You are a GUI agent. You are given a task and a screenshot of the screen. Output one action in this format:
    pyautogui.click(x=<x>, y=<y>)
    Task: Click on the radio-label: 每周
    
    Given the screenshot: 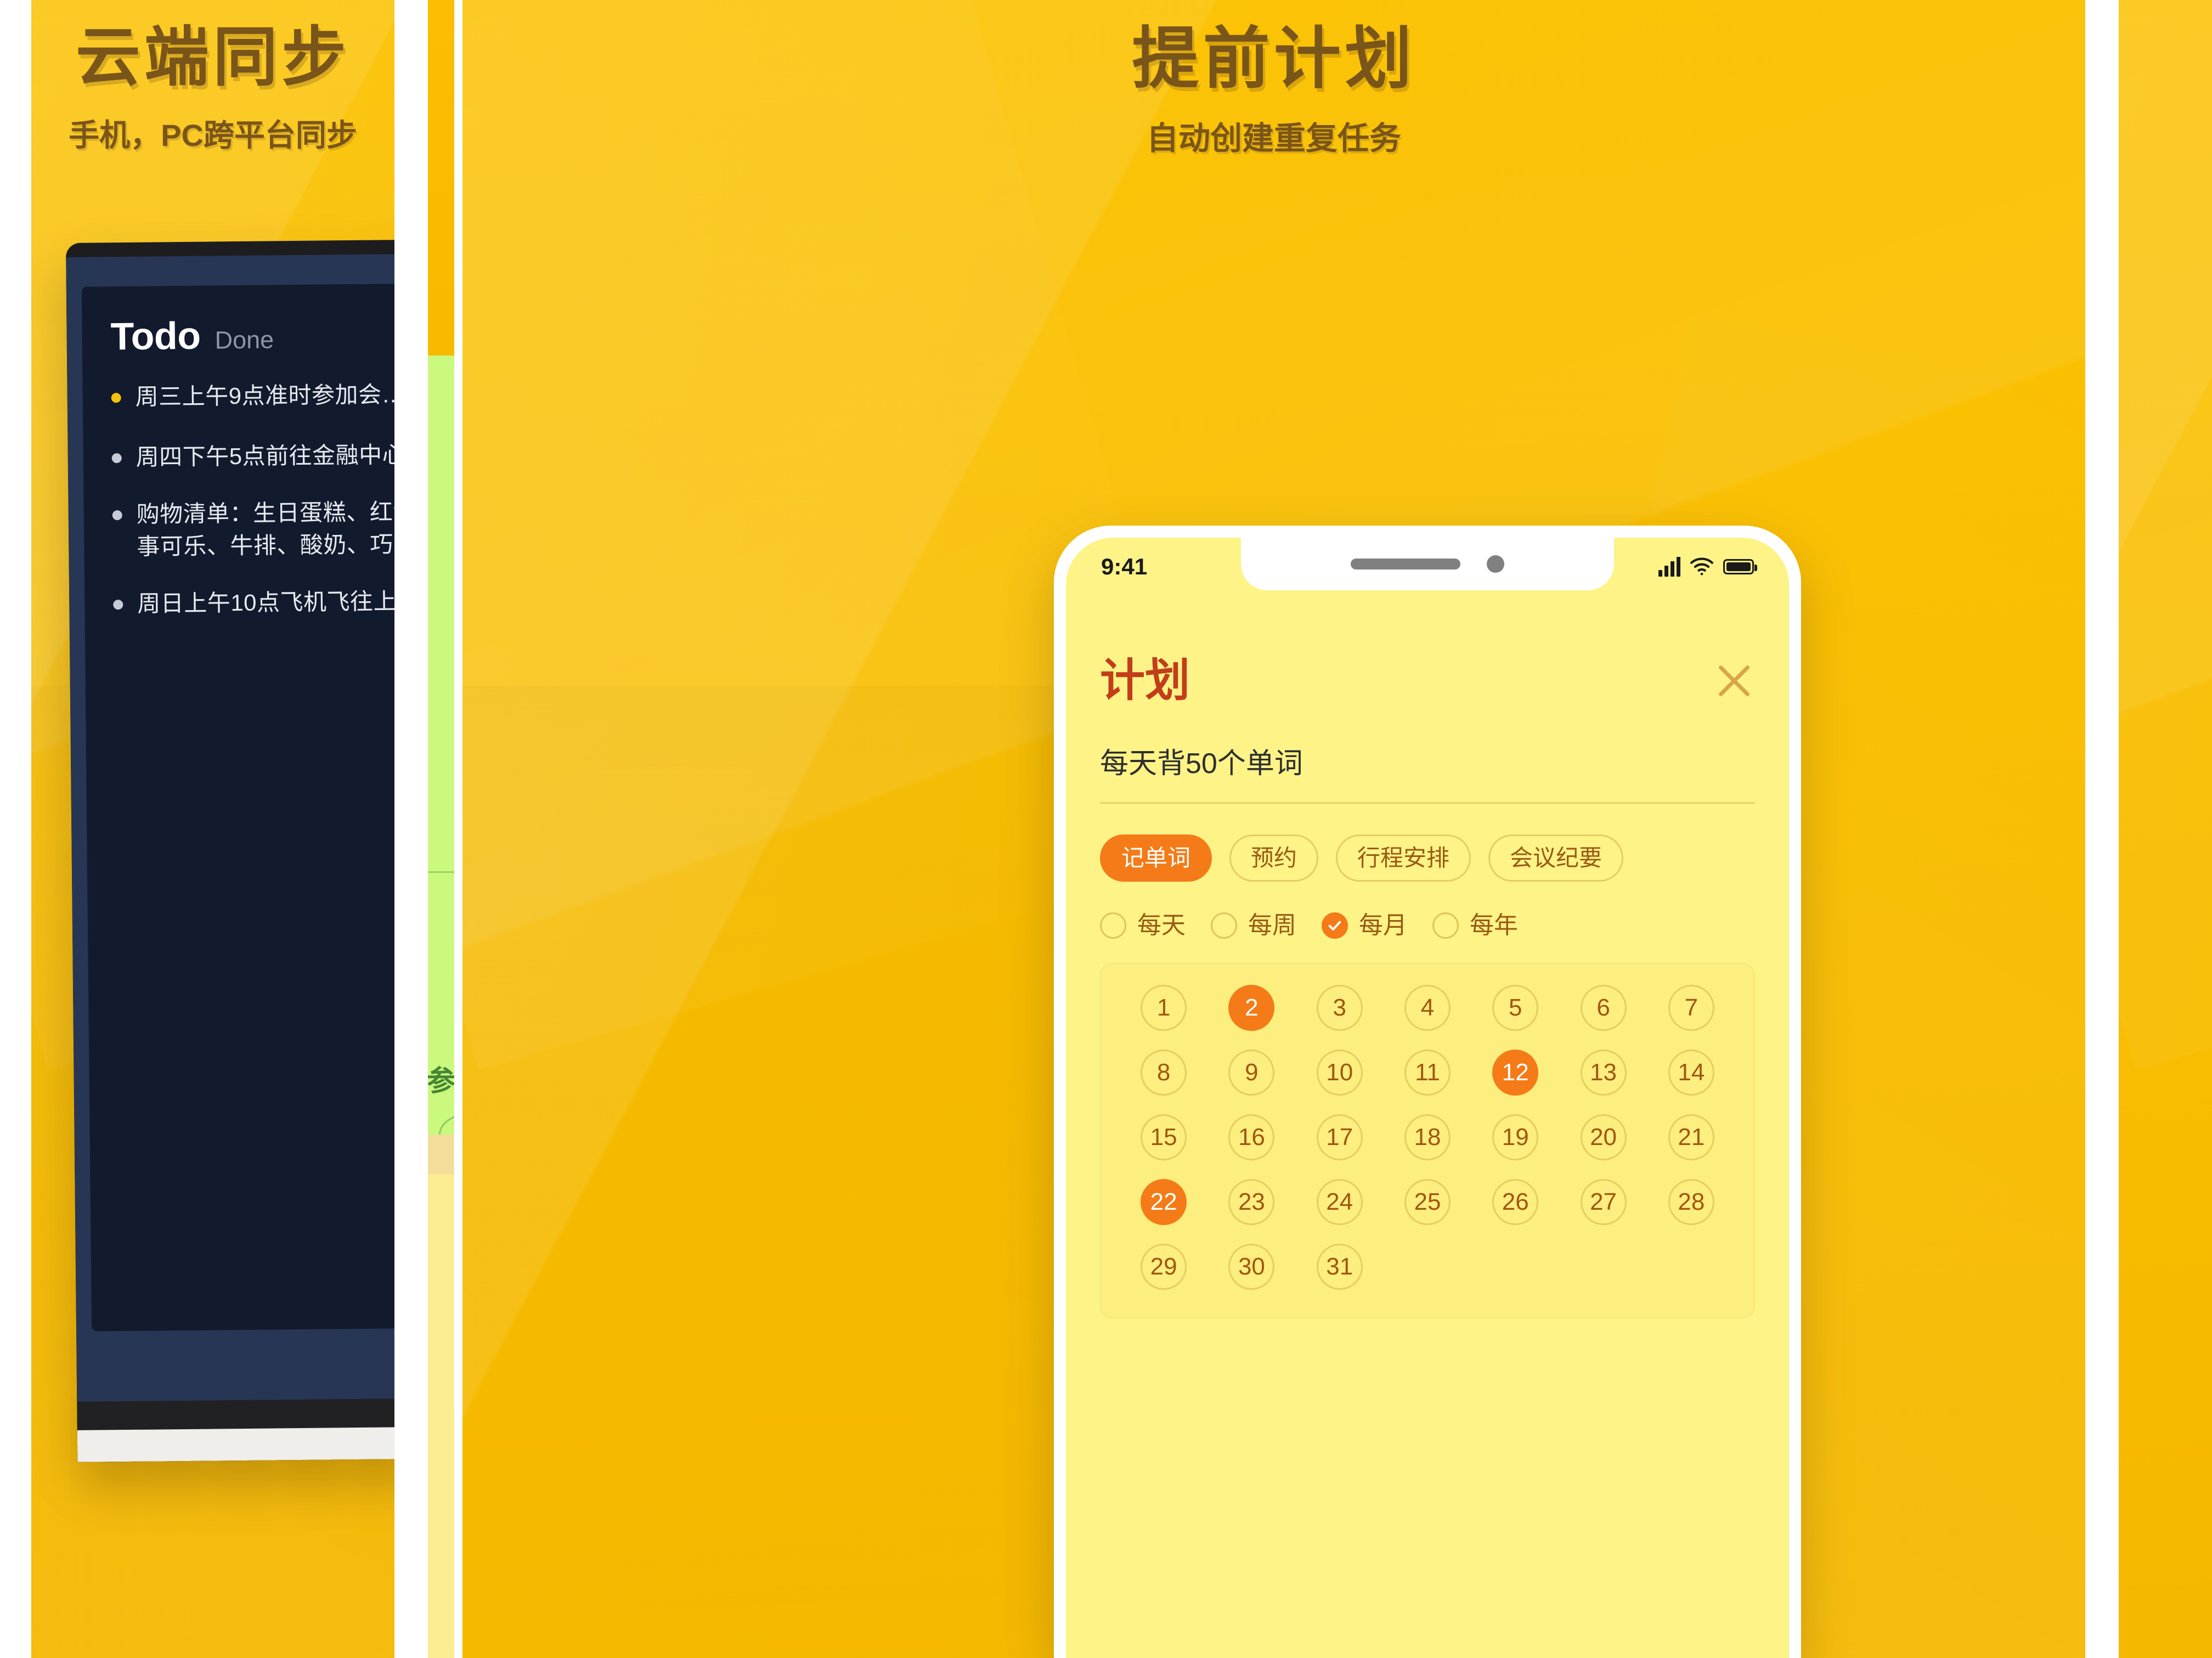 What is the action you would take?
    pyautogui.click(x=1272, y=925)
    